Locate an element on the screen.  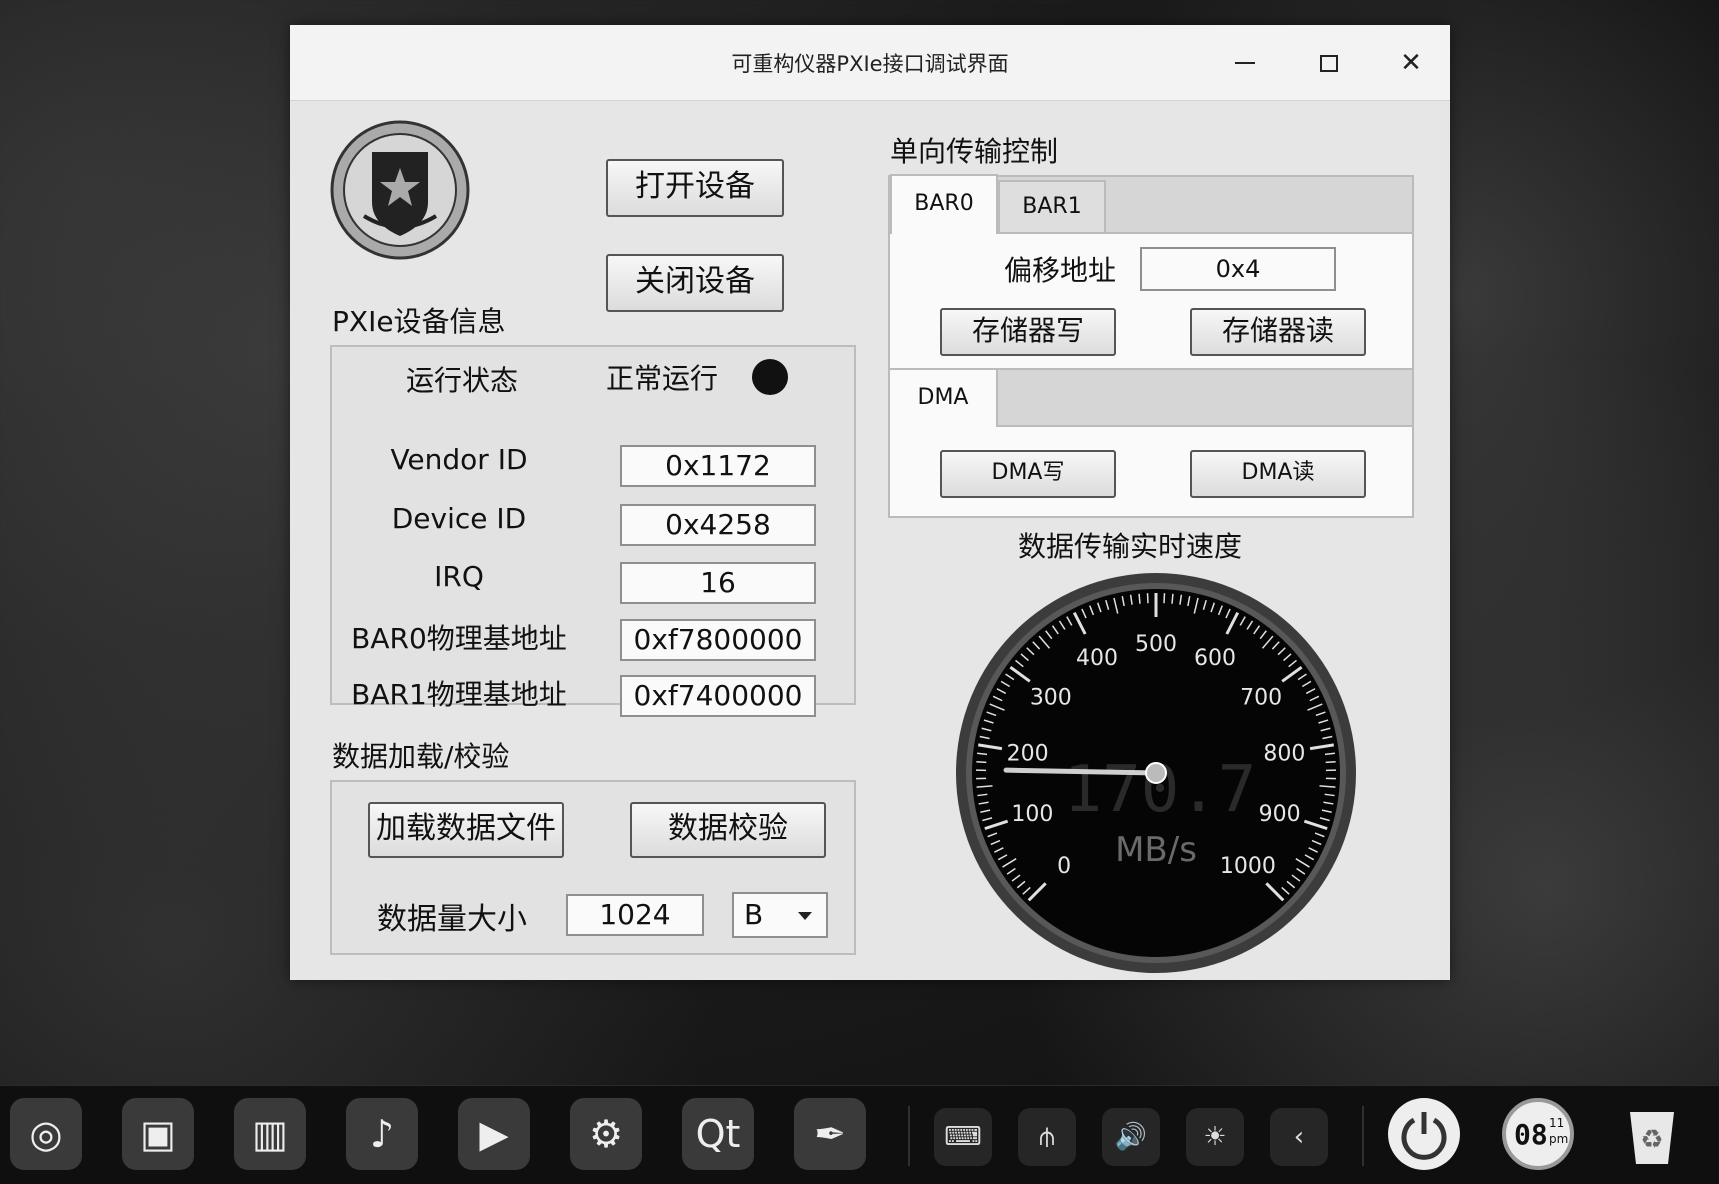
status-value: 正常运行 is located at coordinates (662, 377).